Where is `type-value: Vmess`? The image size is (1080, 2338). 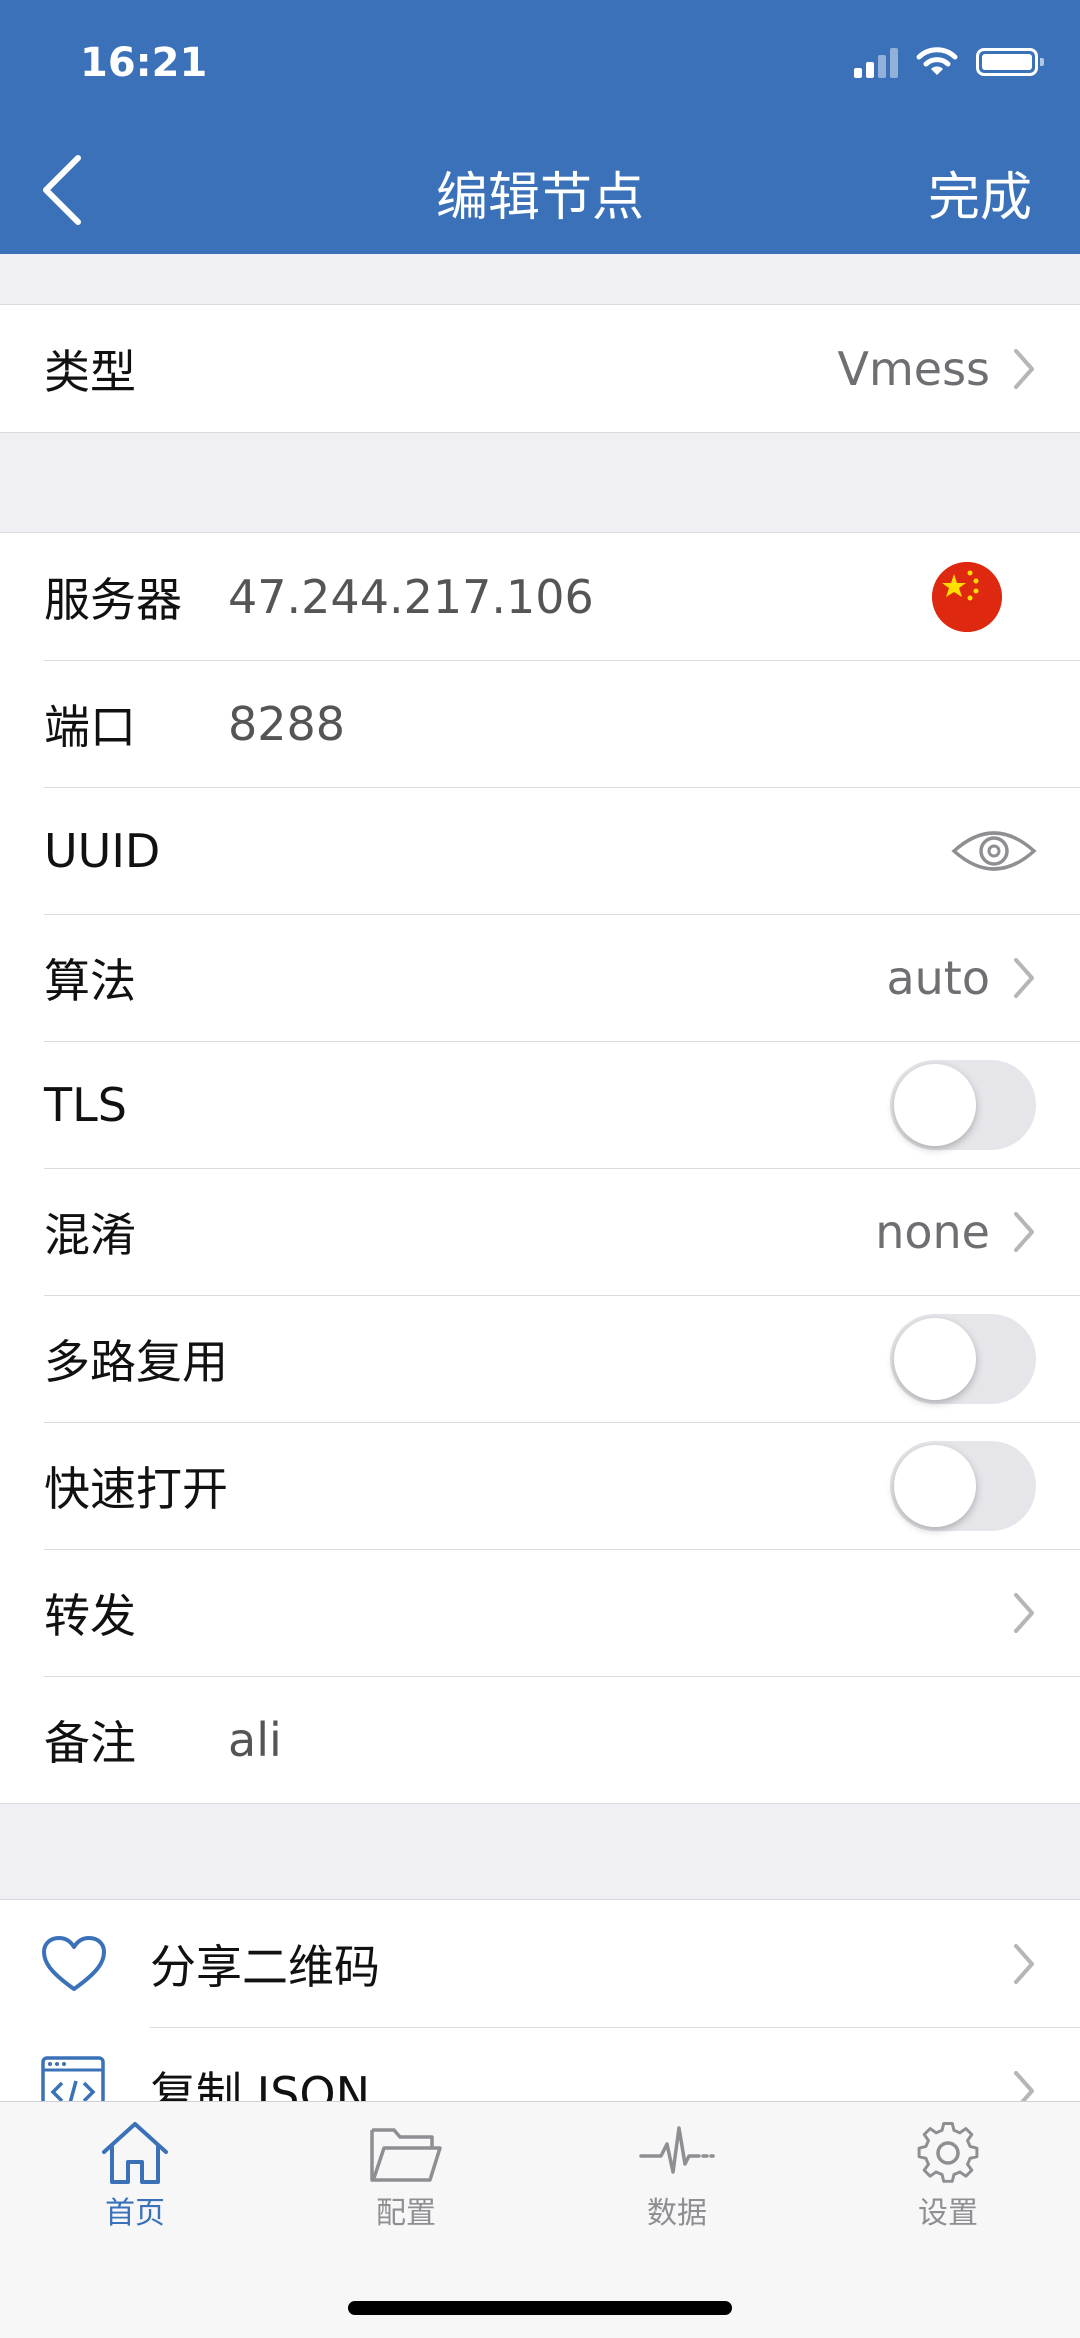 type-value: Vmess is located at coordinates (913, 368).